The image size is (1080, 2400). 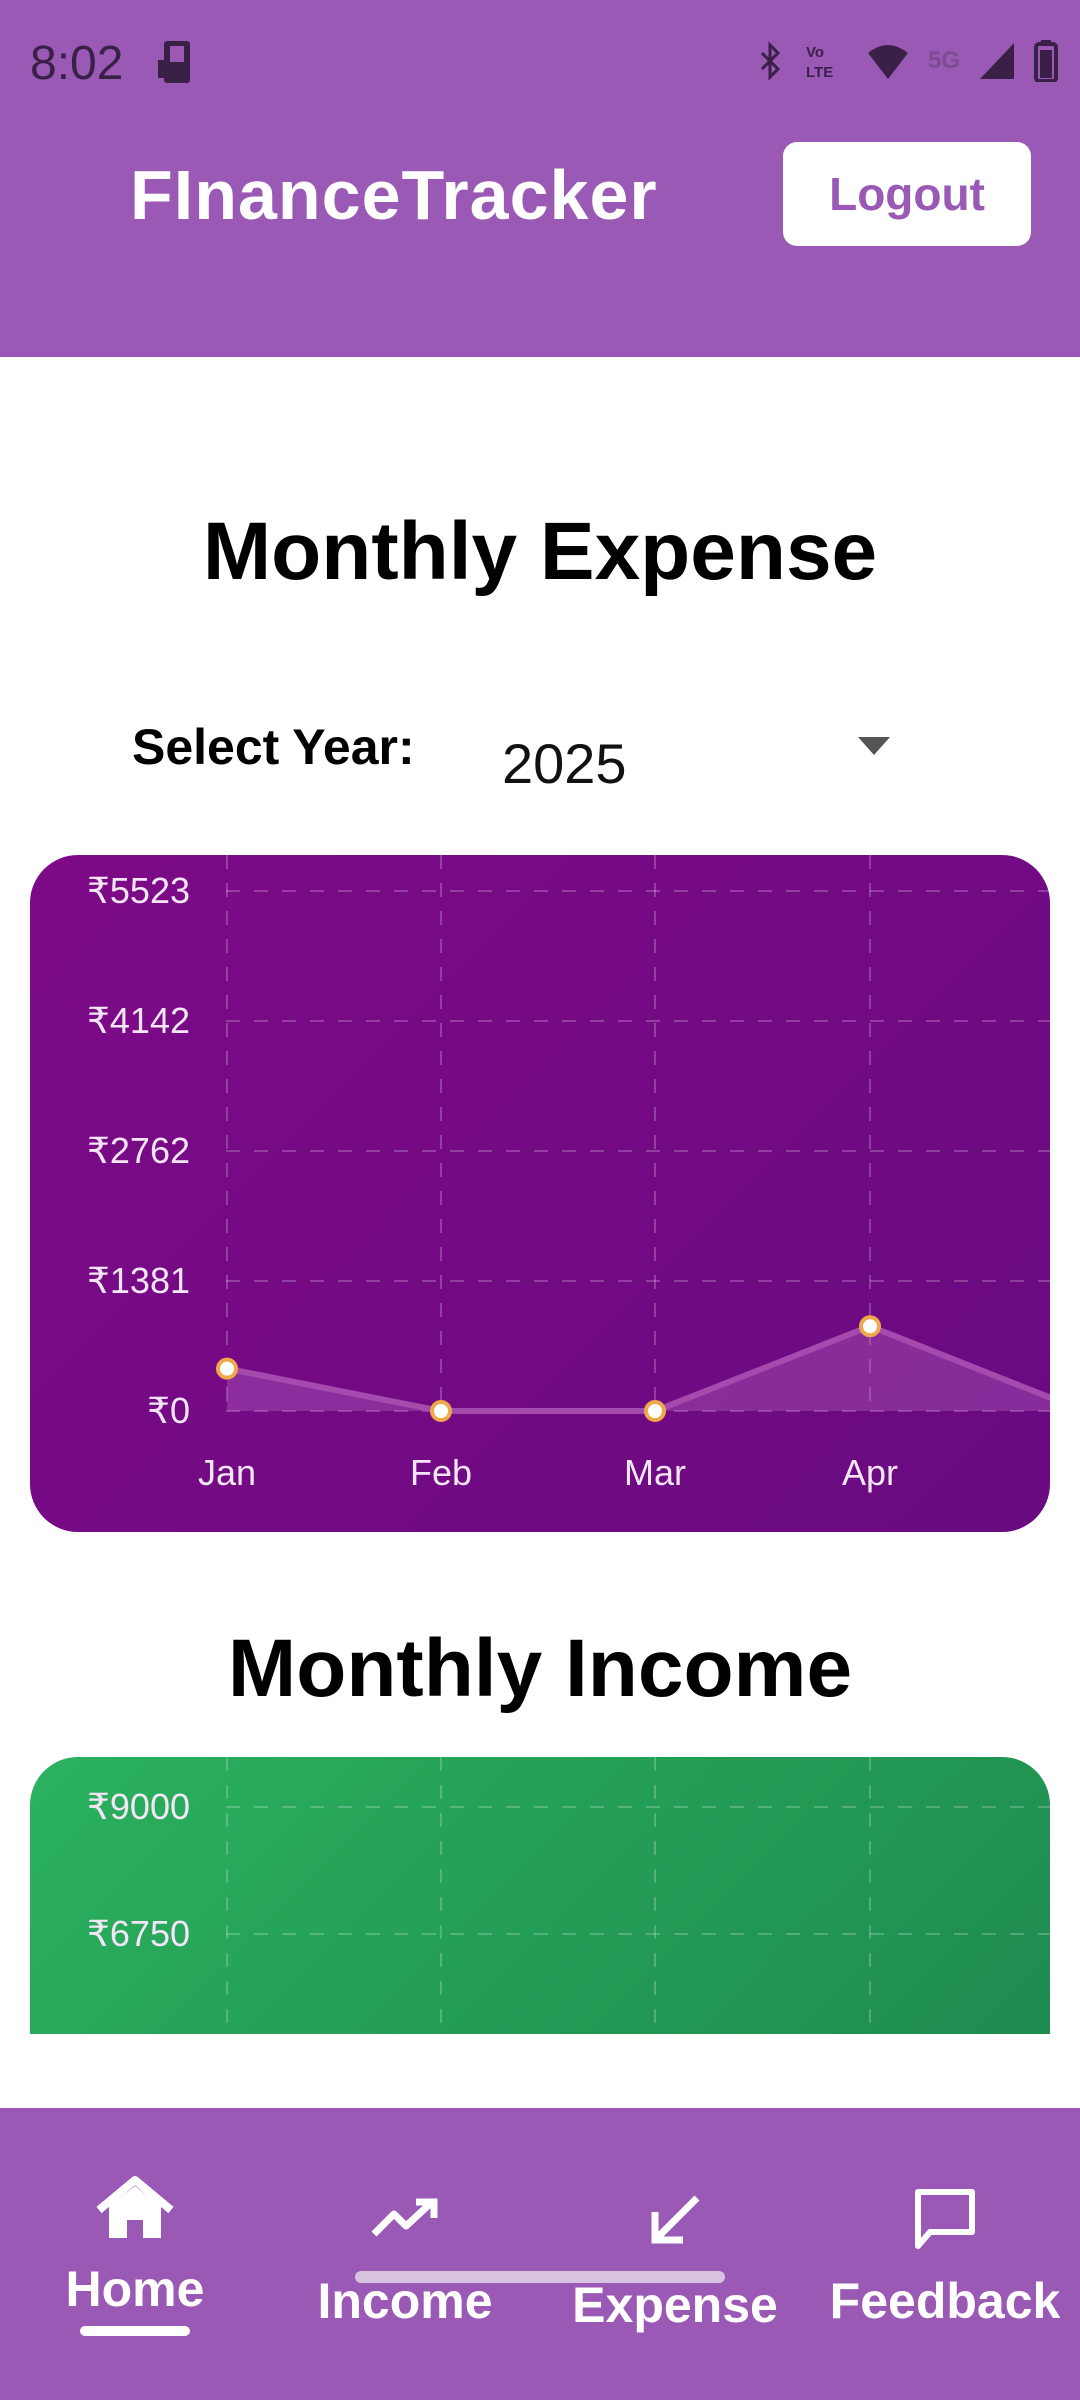 What do you see at coordinates (540, 2277) in the screenshot?
I see `gesture-bar` at bounding box center [540, 2277].